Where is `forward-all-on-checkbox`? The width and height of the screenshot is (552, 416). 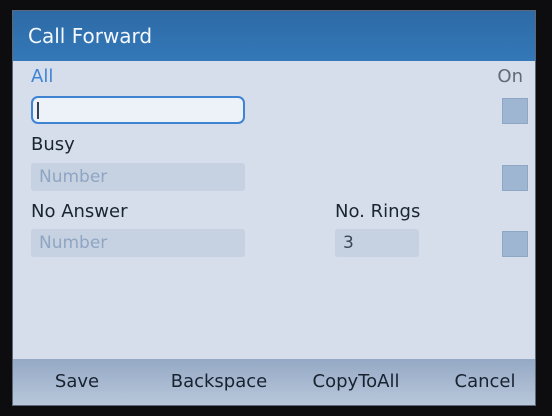
forward-all-on-checkbox is located at coordinates (515, 111).